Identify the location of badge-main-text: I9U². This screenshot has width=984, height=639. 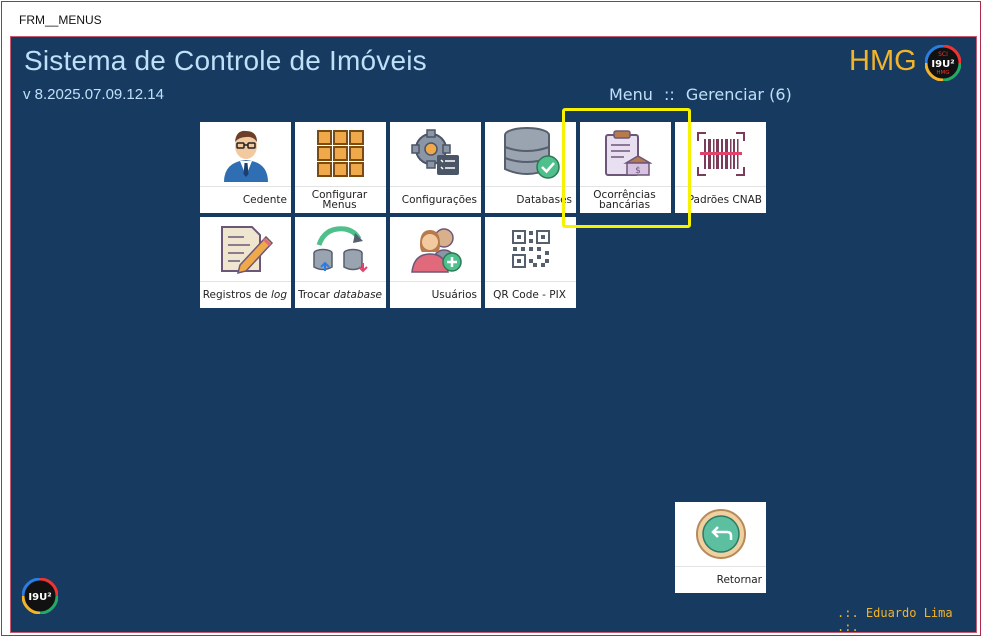
(942, 64).